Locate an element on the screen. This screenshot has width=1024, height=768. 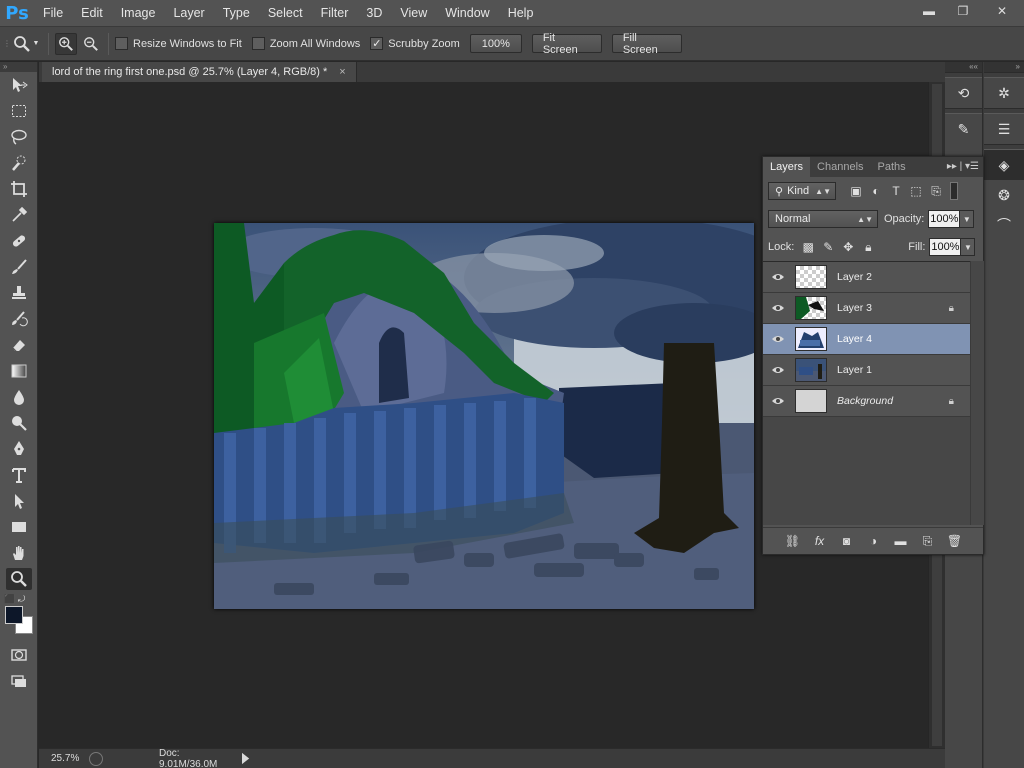
menu-help: Help is located at coordinates (521, 13).